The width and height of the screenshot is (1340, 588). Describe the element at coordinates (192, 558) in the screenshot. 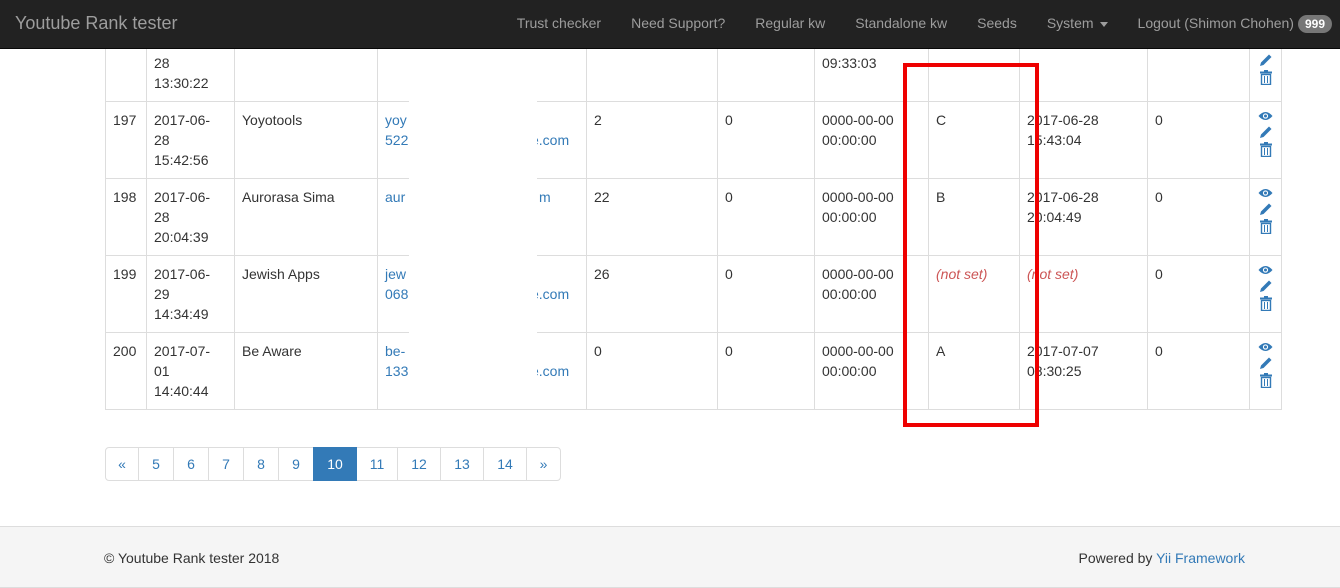

I see `footer-copyright: © Youtube Rank tester 2018` at that location.